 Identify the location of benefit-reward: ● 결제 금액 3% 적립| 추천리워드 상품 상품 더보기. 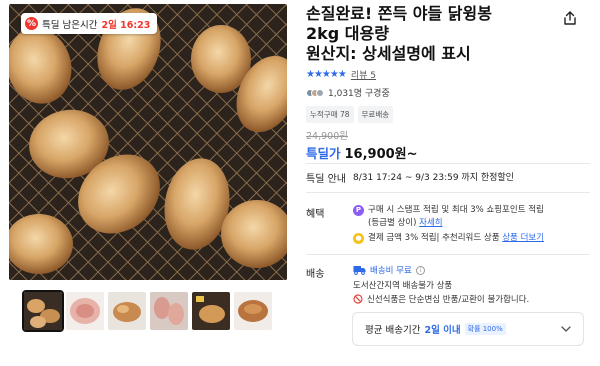
(448, 238).